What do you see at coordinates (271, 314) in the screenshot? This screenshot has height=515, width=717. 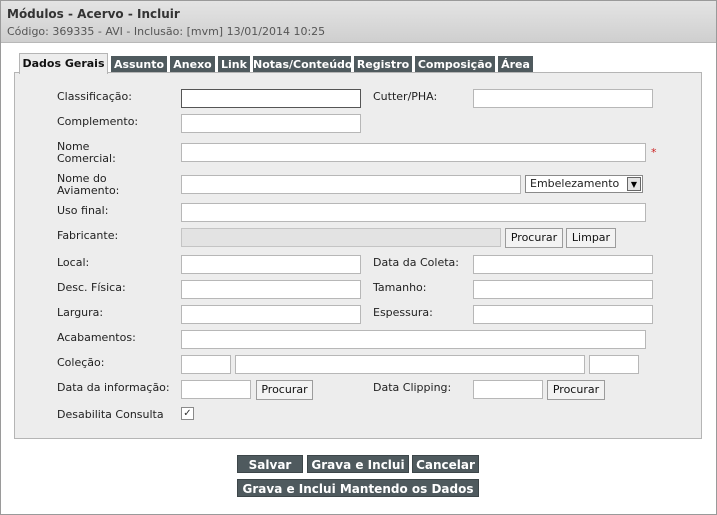 I see `largura-input` at bounding box center [271, 314].